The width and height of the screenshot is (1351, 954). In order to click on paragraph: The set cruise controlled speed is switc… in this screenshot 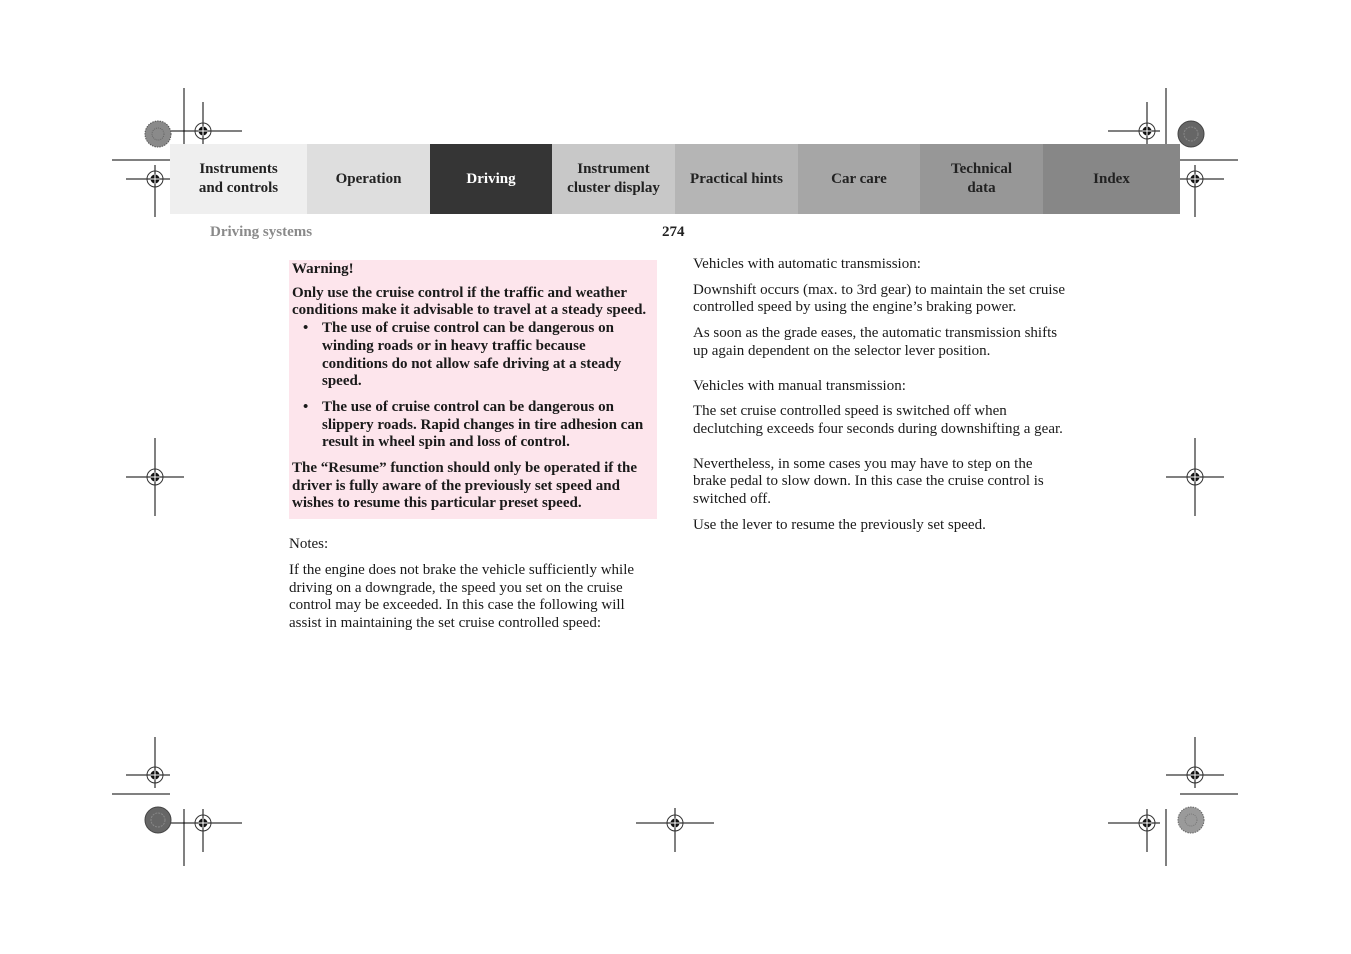, I will do `click(878, 420)`.